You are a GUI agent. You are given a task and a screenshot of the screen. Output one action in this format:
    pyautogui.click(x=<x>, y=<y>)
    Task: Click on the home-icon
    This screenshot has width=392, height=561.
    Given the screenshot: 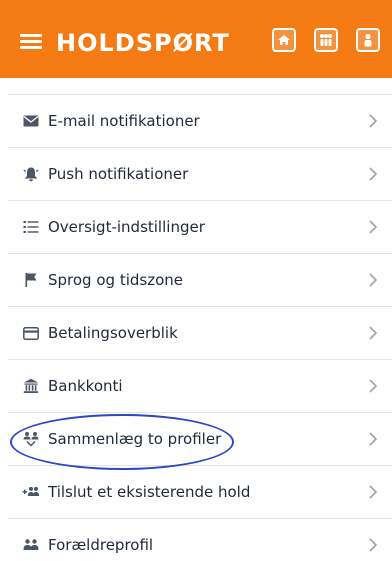 What is the action you would take?
    pyautogui.click(x=284, y=40)
    